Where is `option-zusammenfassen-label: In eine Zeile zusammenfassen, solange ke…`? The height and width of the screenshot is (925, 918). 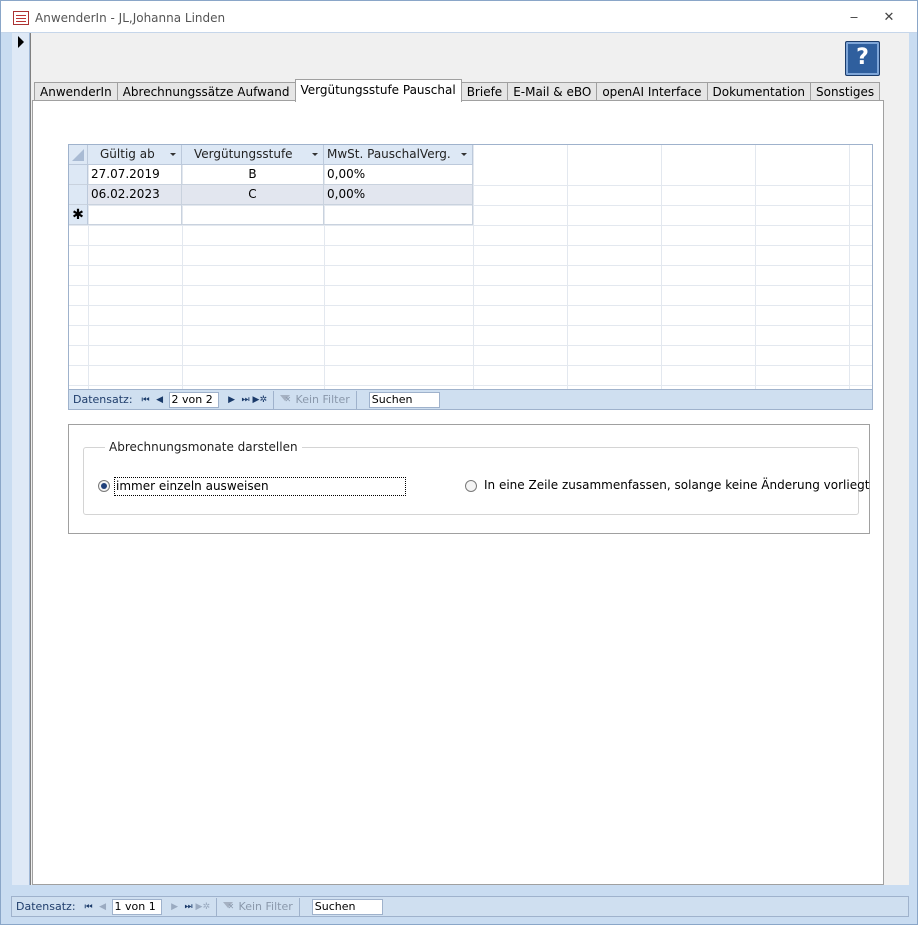 option-zusammenfassen-label: In eine Zeile zusammenfassen, solange ke… is located at coordinates (676, 485).